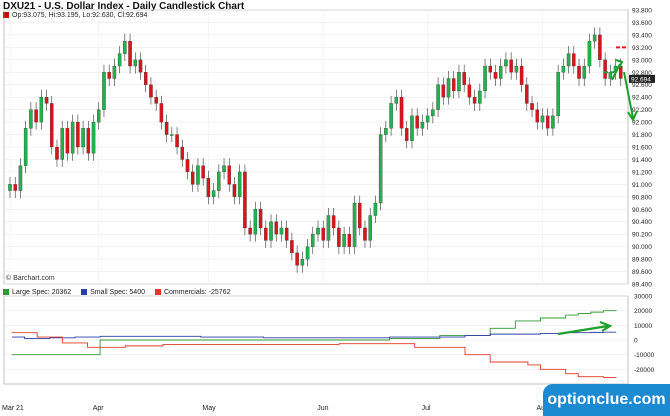 Image resolution: width=670 pixels, height=416 pixels. What do you see at coordinates (641, 79) in the screenshot?
I see `last-price-label: 92.694` at bounding box center [641, 79].